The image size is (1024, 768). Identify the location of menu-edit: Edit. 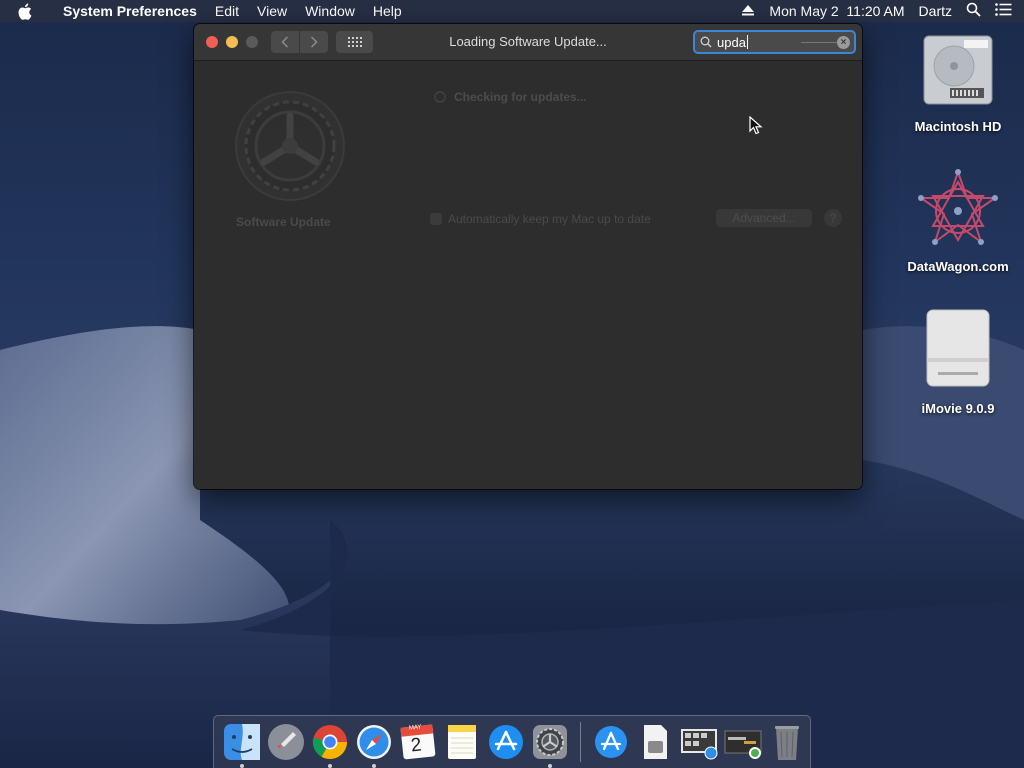
(227, 11).